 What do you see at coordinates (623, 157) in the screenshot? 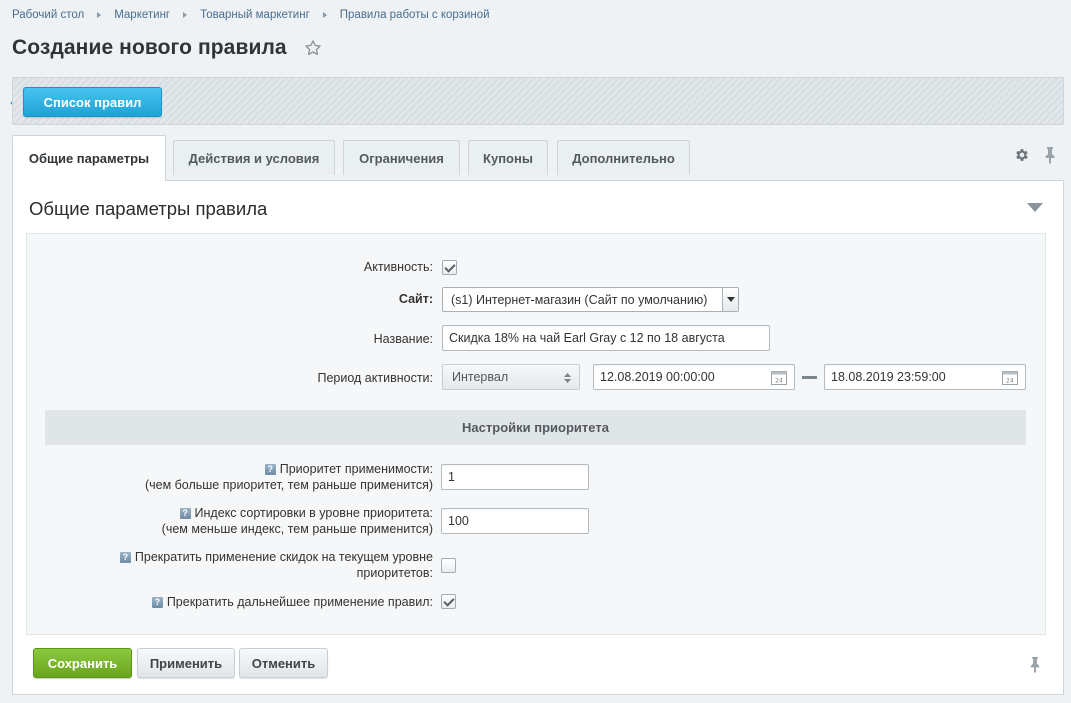
I see `tab-additional: Дополнительно` at bounding box center [623, 157].